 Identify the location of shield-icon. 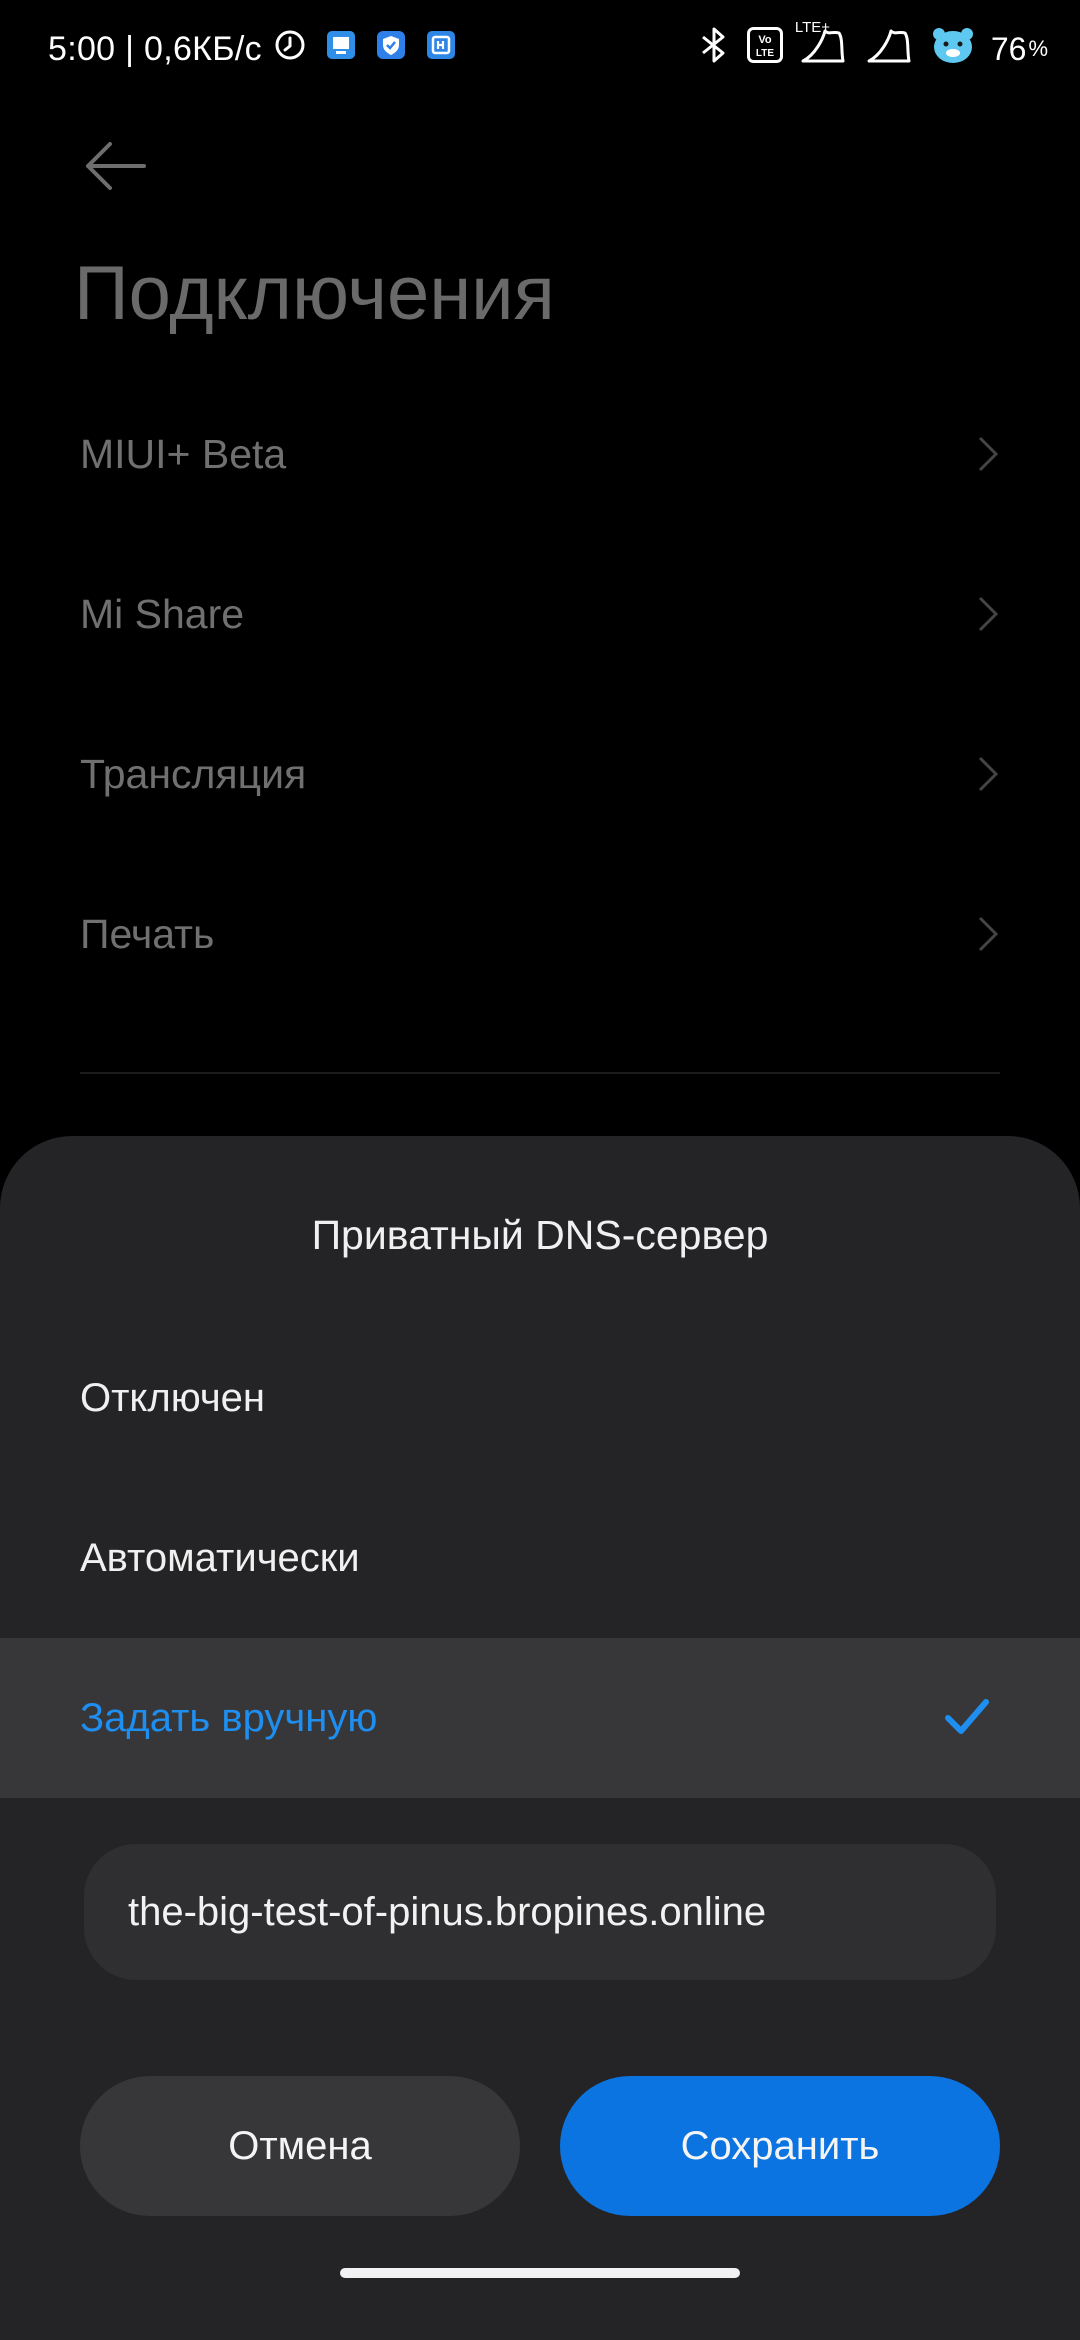
(391, 49).